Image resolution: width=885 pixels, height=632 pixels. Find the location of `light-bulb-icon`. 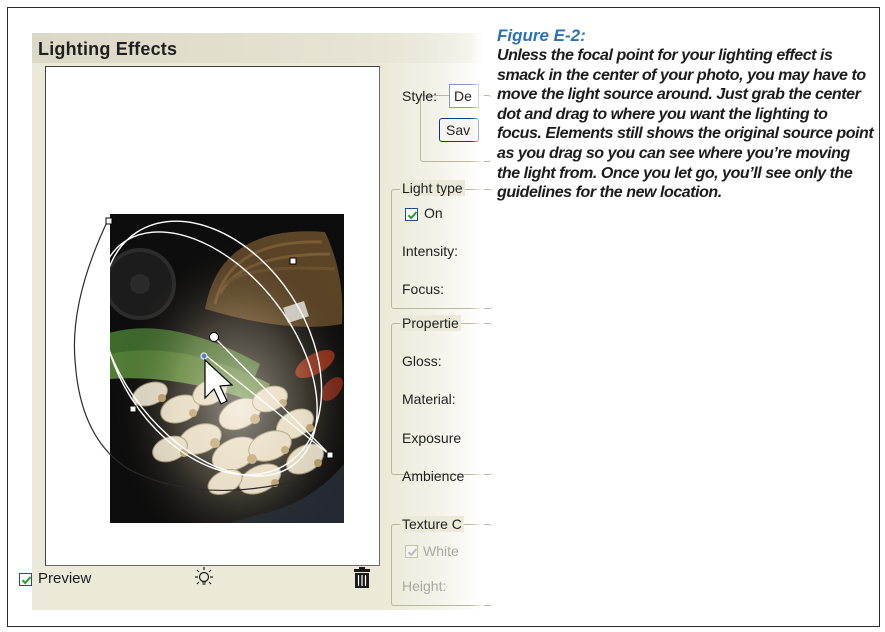

light-bulb-icon is located at coordinates (204, 578).